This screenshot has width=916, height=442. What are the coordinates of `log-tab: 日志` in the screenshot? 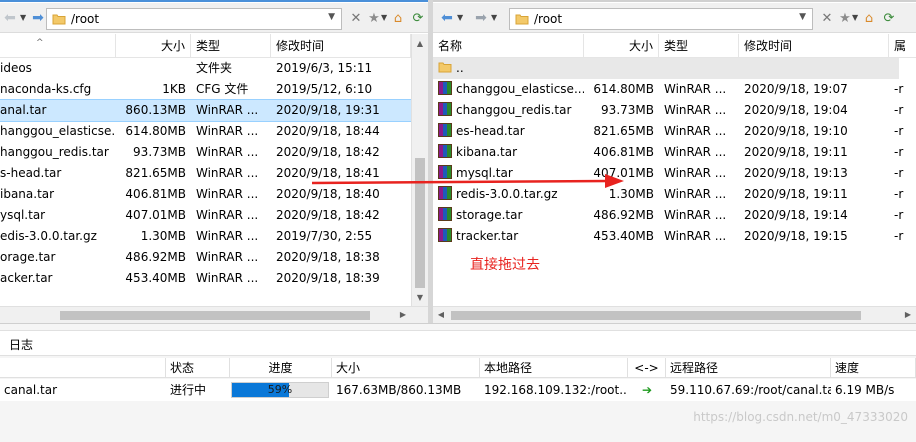 It's located at (458, 343).